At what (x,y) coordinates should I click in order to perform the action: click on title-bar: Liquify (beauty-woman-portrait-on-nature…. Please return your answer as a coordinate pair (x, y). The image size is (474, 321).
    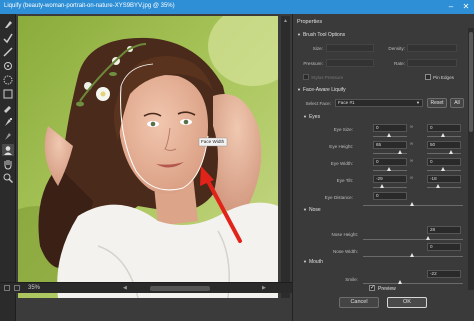
    Looking at the image, I should click on (237, 7).